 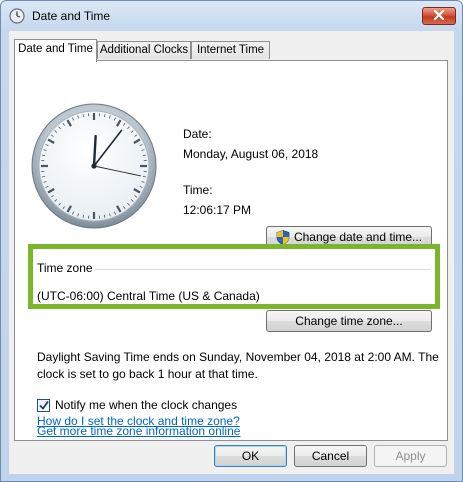 I want to click on tab-additional-clocks: Additional Clocks, so click(x=144, y=50).